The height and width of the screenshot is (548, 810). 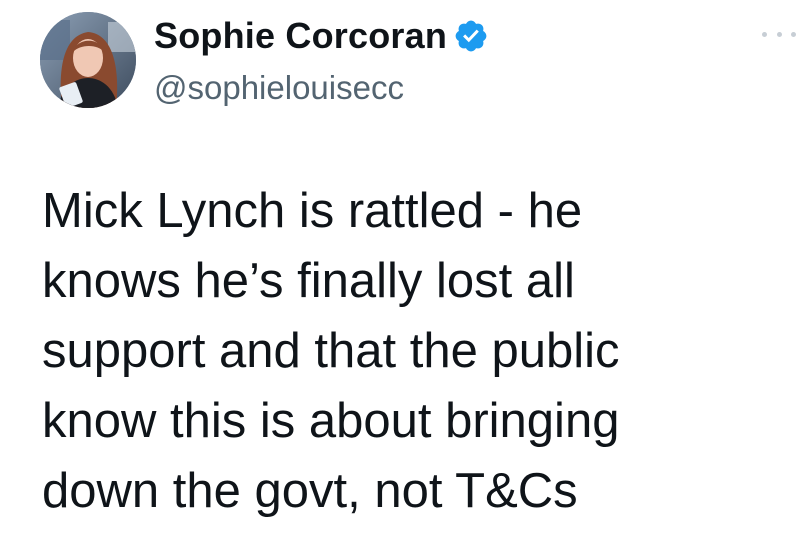 I want to click on tweet-text-line: support and that the public, so click(x=331, y=351).